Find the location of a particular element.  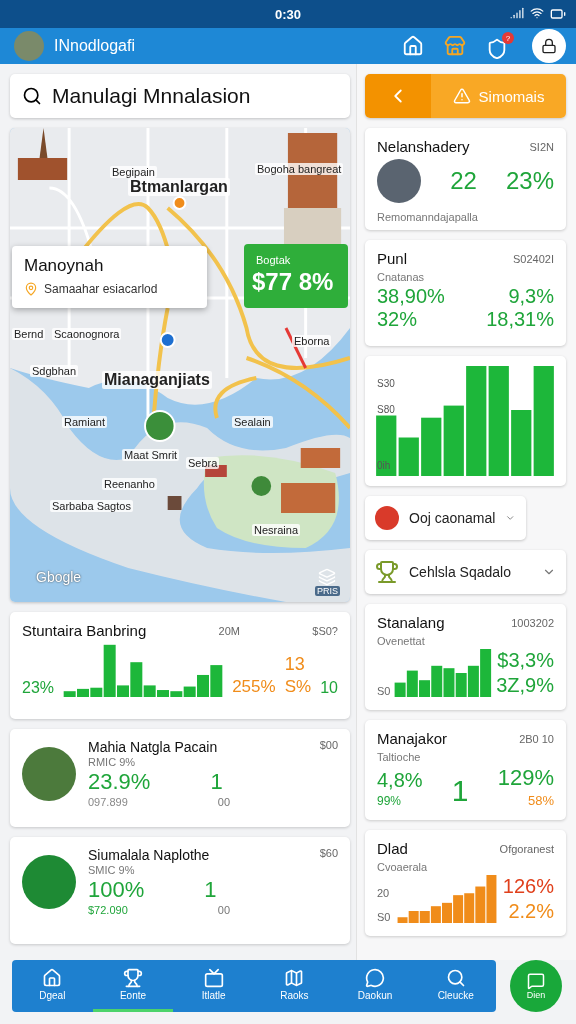

value-text: S% is located at coordinates (298, 687).